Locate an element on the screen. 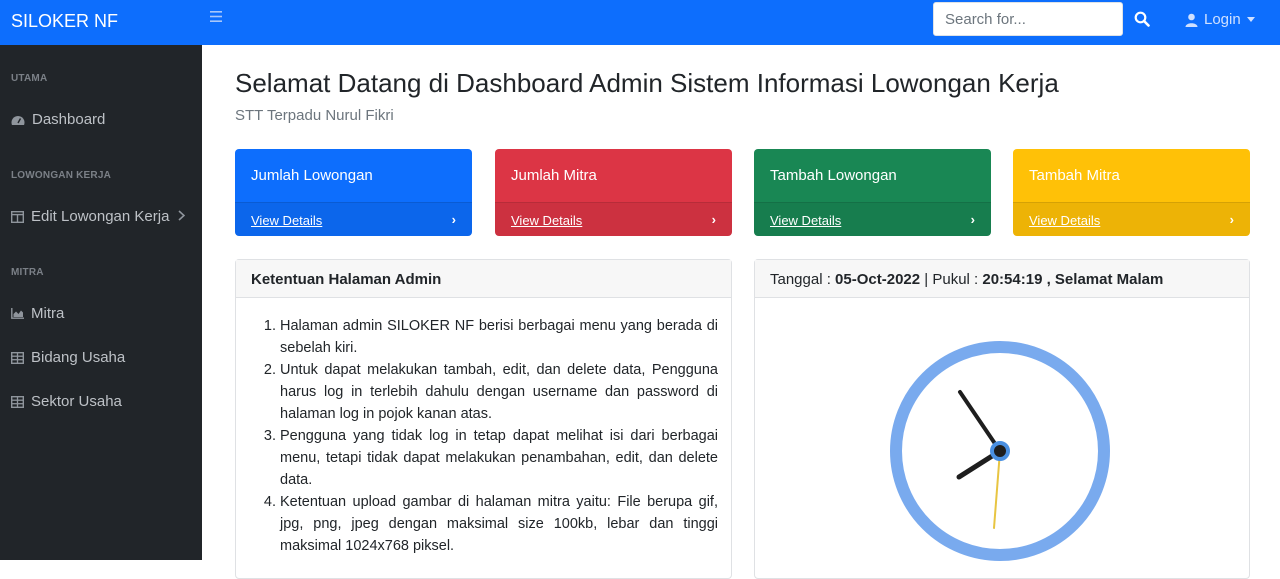 This screenshot has width=1280, height=579. card-jumlah-lowongan: Jumlah Lowongan View Details › is located at coordinates (353, 192).